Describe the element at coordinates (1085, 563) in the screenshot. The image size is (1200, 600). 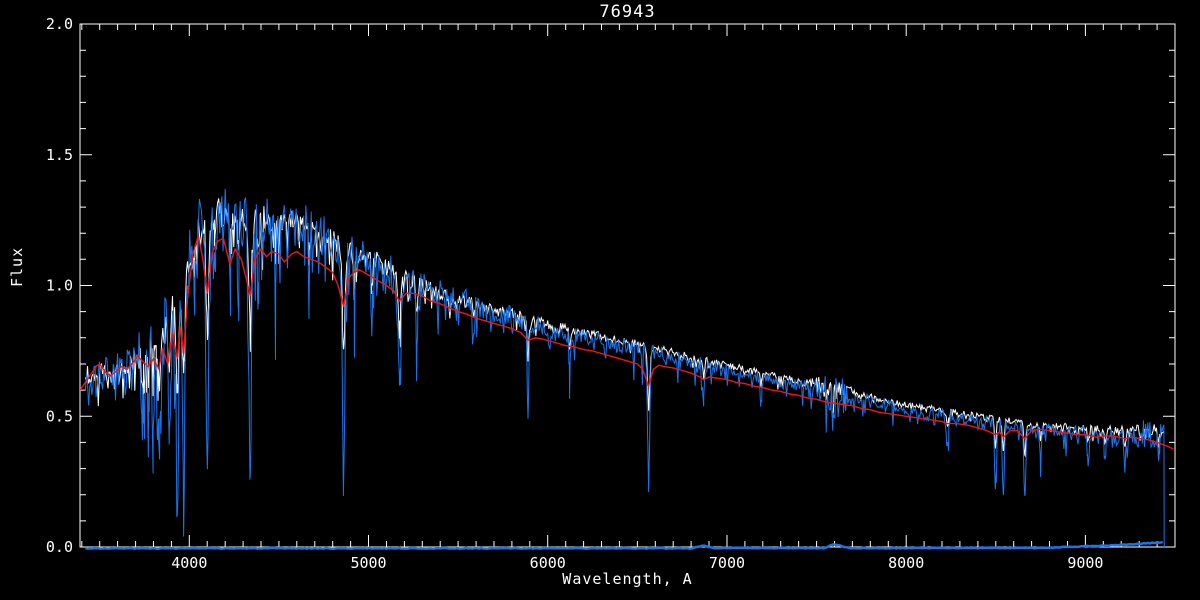
I see `x-tick-label: 9000` at that location.